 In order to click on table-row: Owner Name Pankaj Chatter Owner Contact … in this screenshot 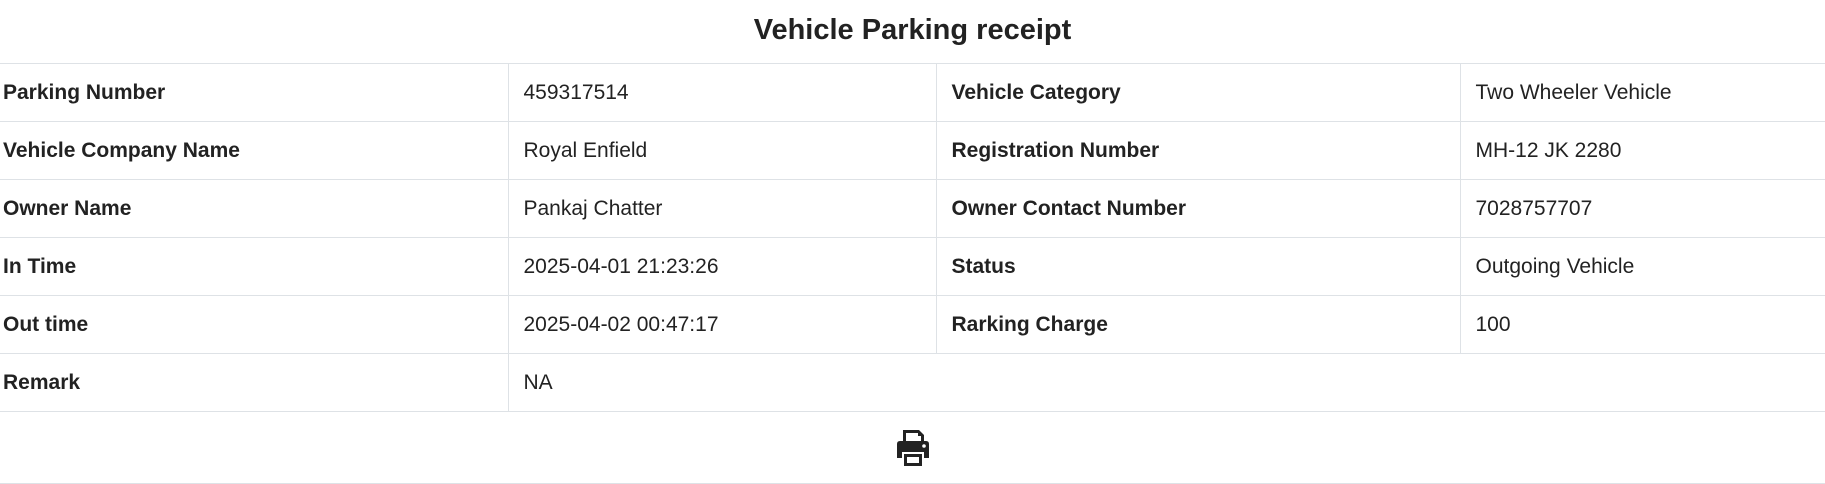, I will do `click(912, 208)`.